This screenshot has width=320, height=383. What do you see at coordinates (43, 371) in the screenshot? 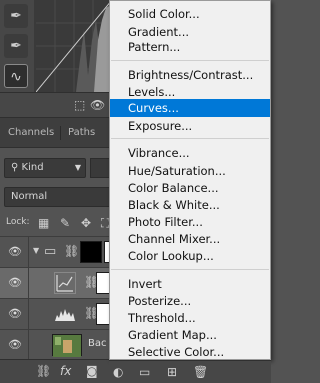
I see `link-layers-icon: ⛓` at bounding box center [43, 371].